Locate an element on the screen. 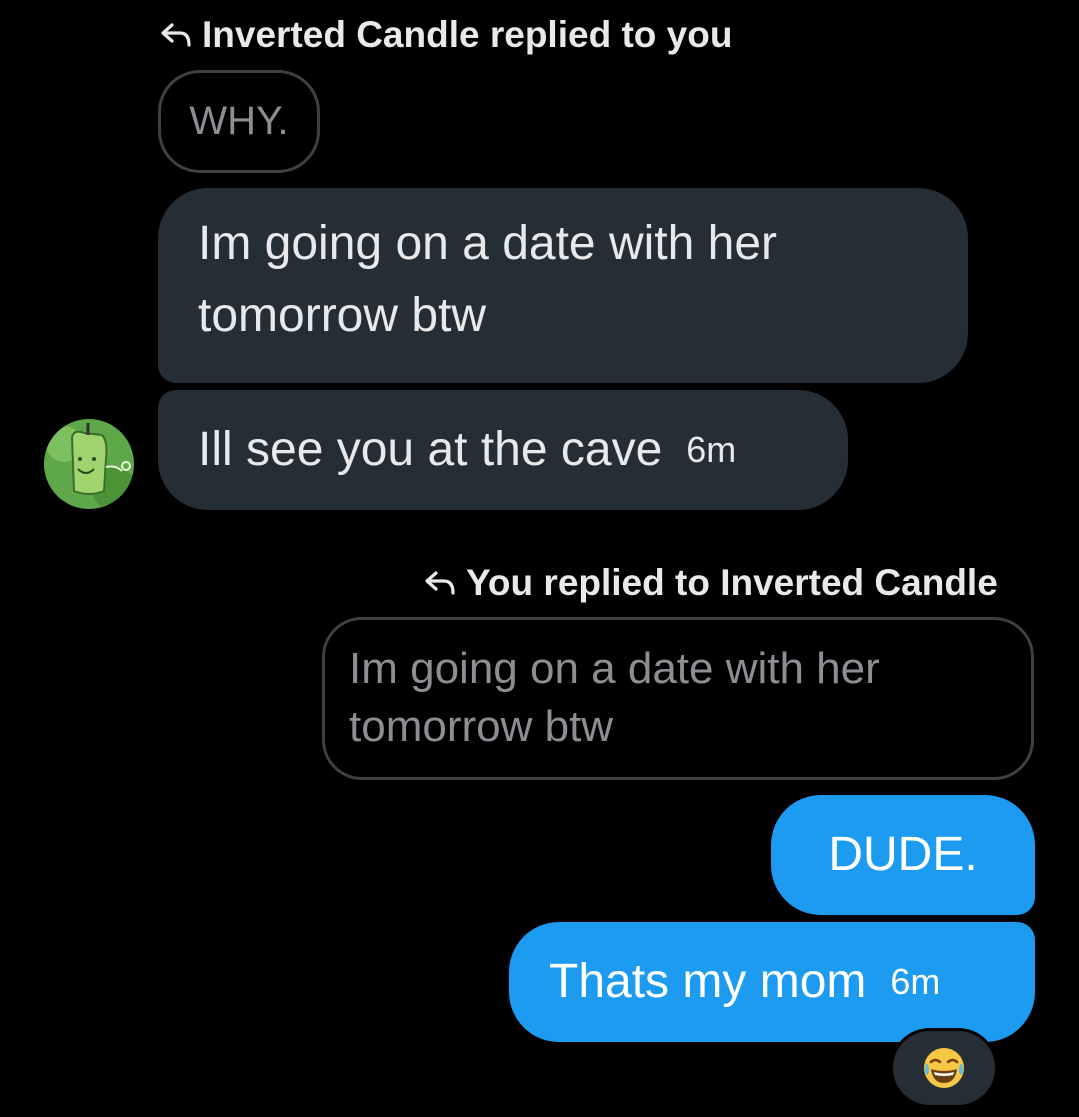 The image size is (1079, 1117). received-message-bubble: Ill see you at the cave 6m is located at coordinates (503, 450).